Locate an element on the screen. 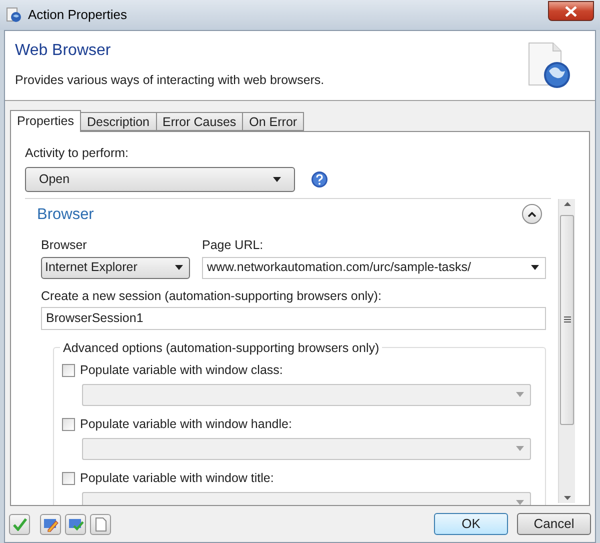  dialog-button: OK is located at coordinates (471, 524).